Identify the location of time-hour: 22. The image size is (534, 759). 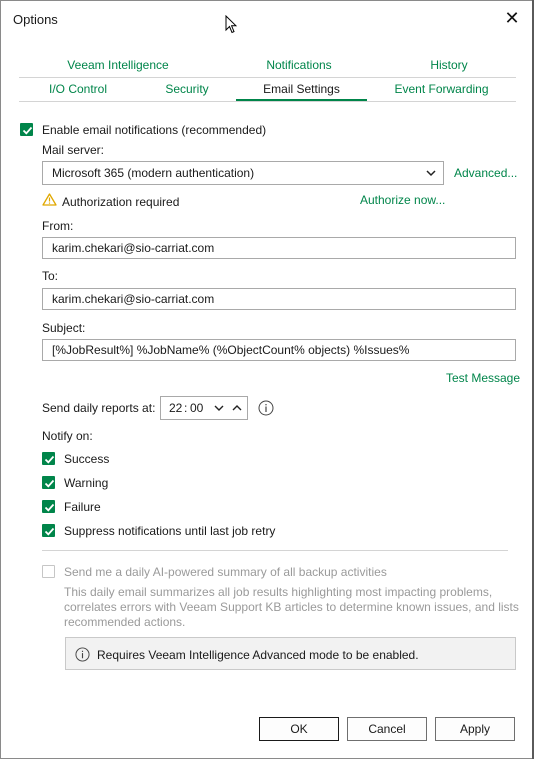
(175, 408).